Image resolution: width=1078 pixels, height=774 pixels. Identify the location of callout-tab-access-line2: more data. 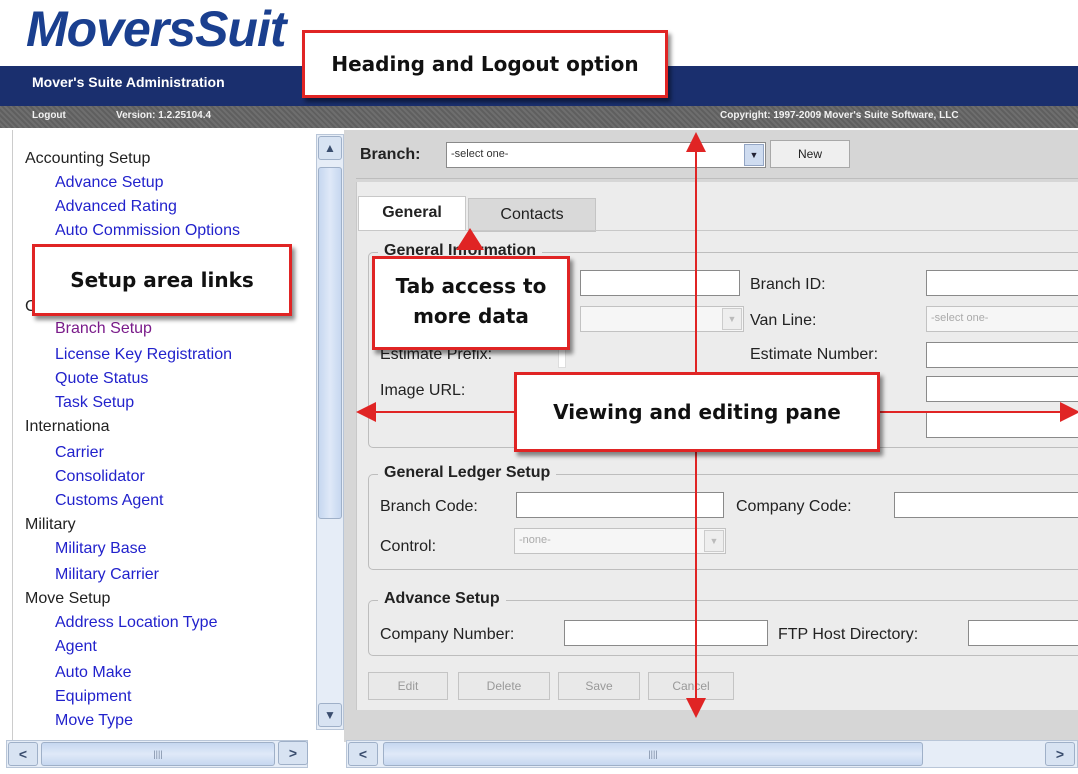
(471, 316).